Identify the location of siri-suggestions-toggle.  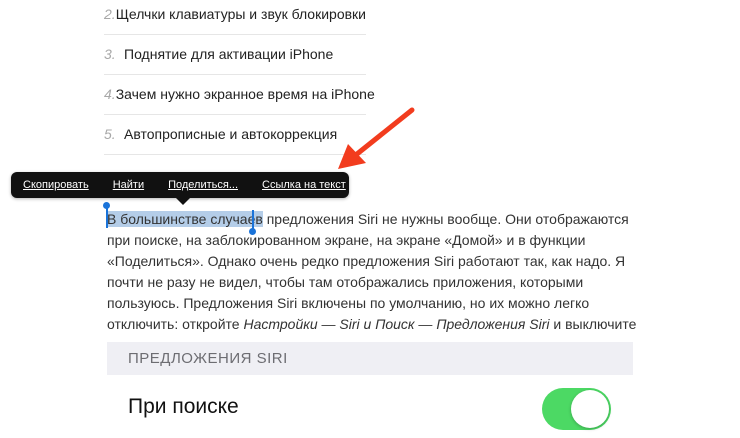
(576, 409).